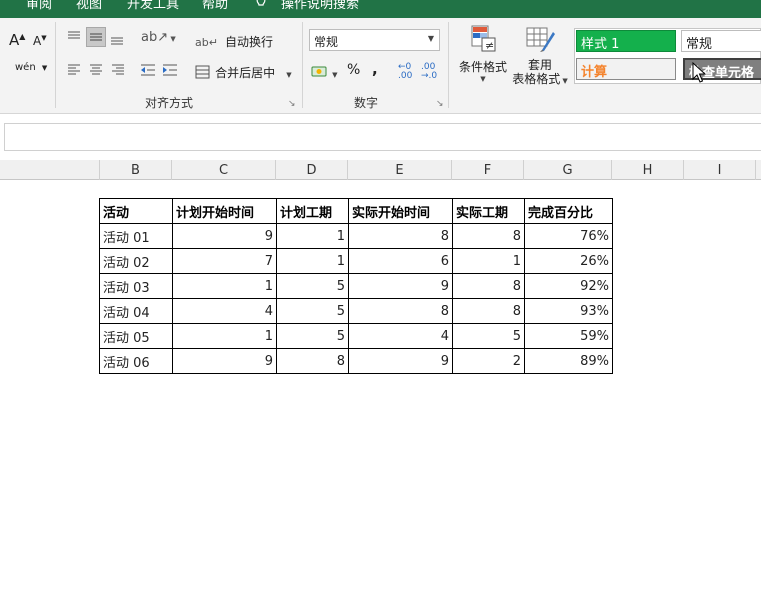 The height and width of the screenshot is (606, 761). Describe the element at coordinates (158, 37) in the screenshot. I see `orientation-button: ab↗ ▼` at that location.